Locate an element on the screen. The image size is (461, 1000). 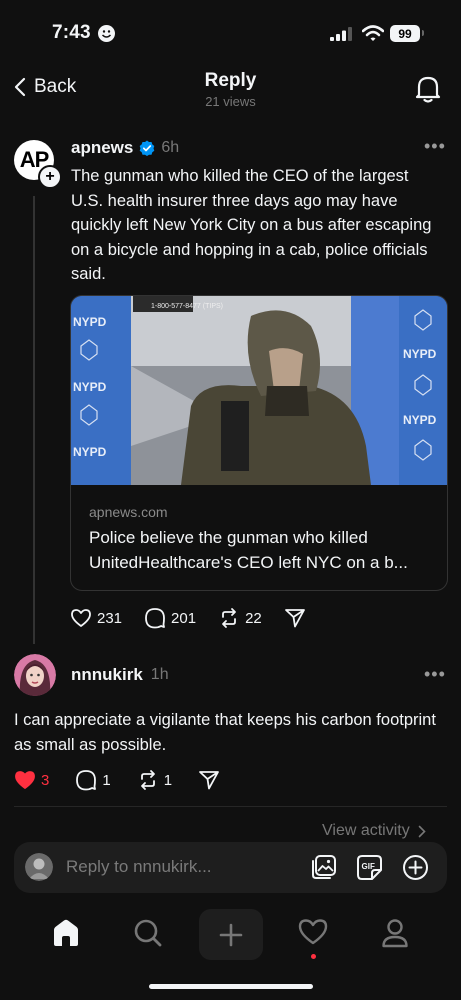
like-button: 231 is located at coordinates (96, 618).